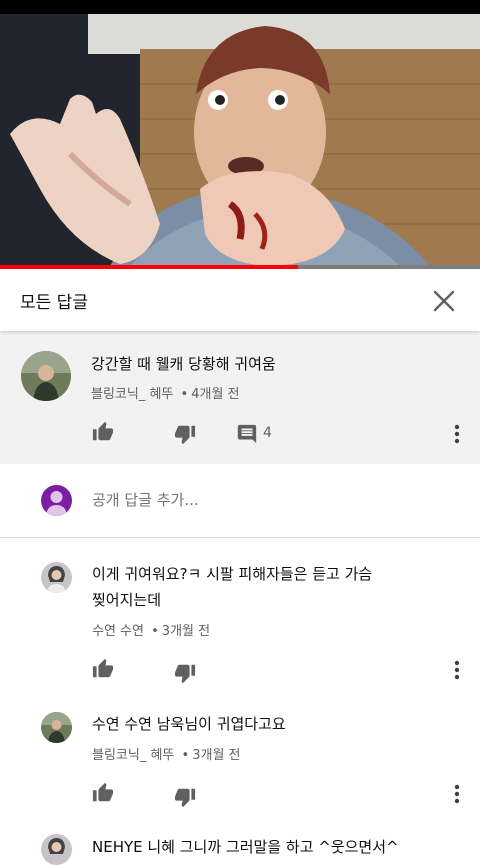 The height and width of the screenshot is (865, 480). What do you see at coordinates (189, 724) in the screenshot?
I see `comment-text: 수연 수연 남욱님이 귀엽다고요` at bounding box center [189, 724].